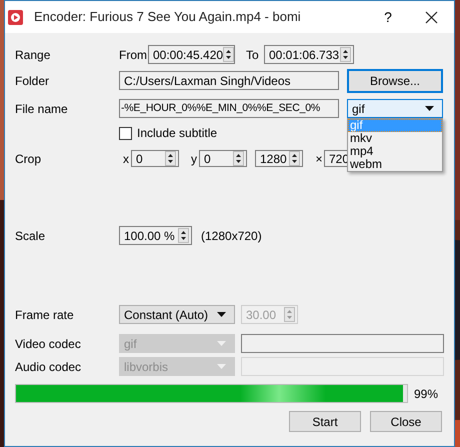  I want to click on crop-axis-label: y, so click(194, 159).